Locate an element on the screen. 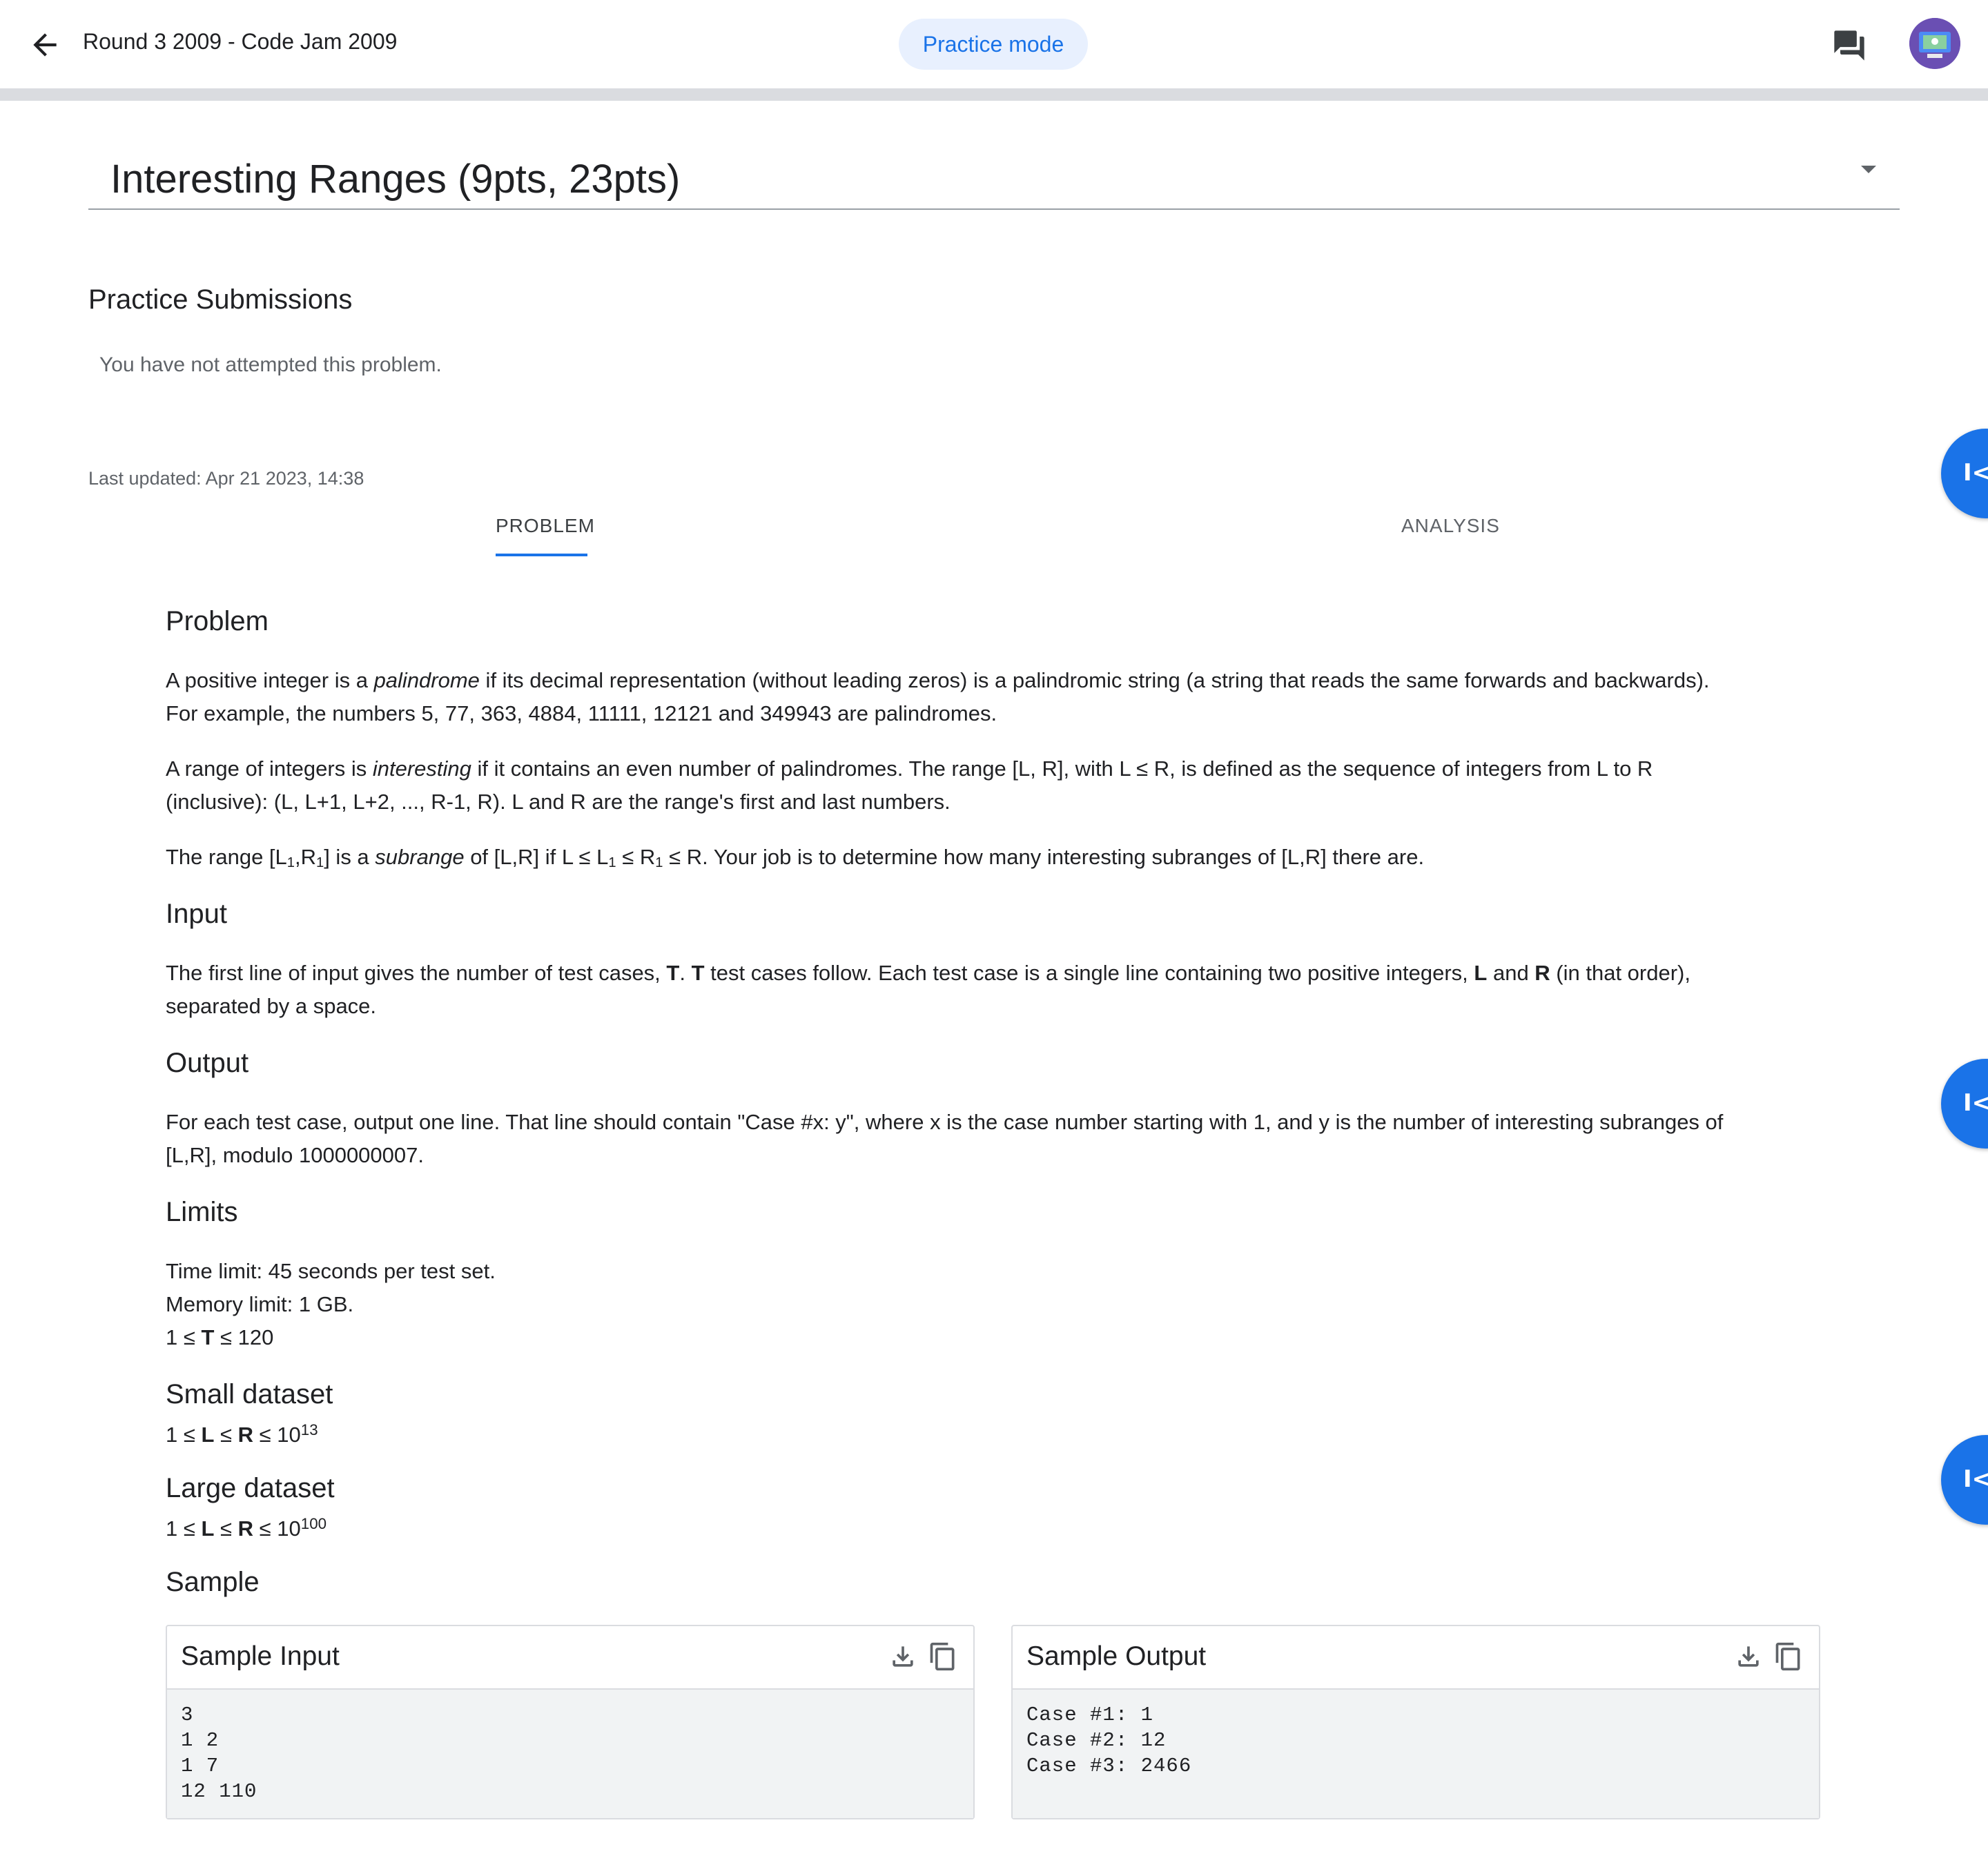 The image size is (1988, 1865). small-dataset-heading: Small dataset is located at coordinates (249, 1394).